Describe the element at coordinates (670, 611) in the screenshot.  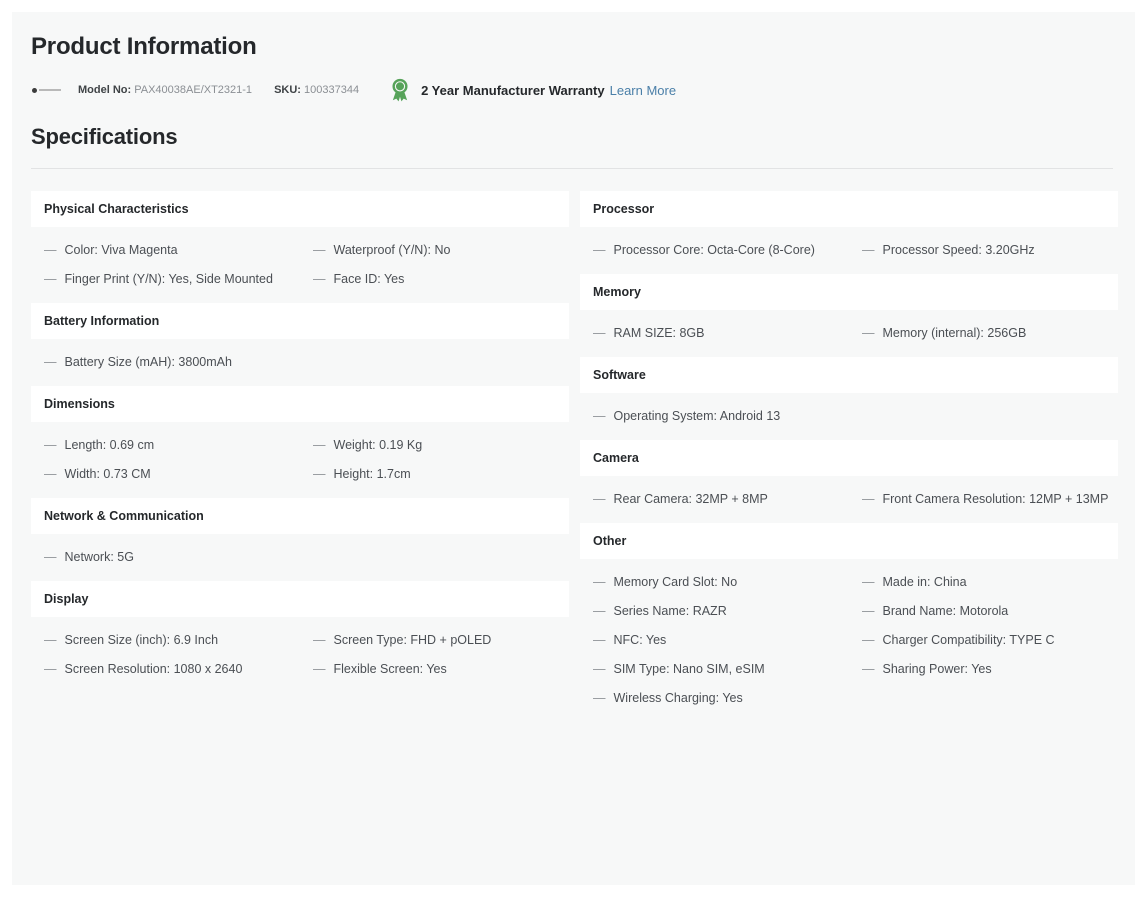
I see `spec-item-text: Series Name: RAZR` at that location.